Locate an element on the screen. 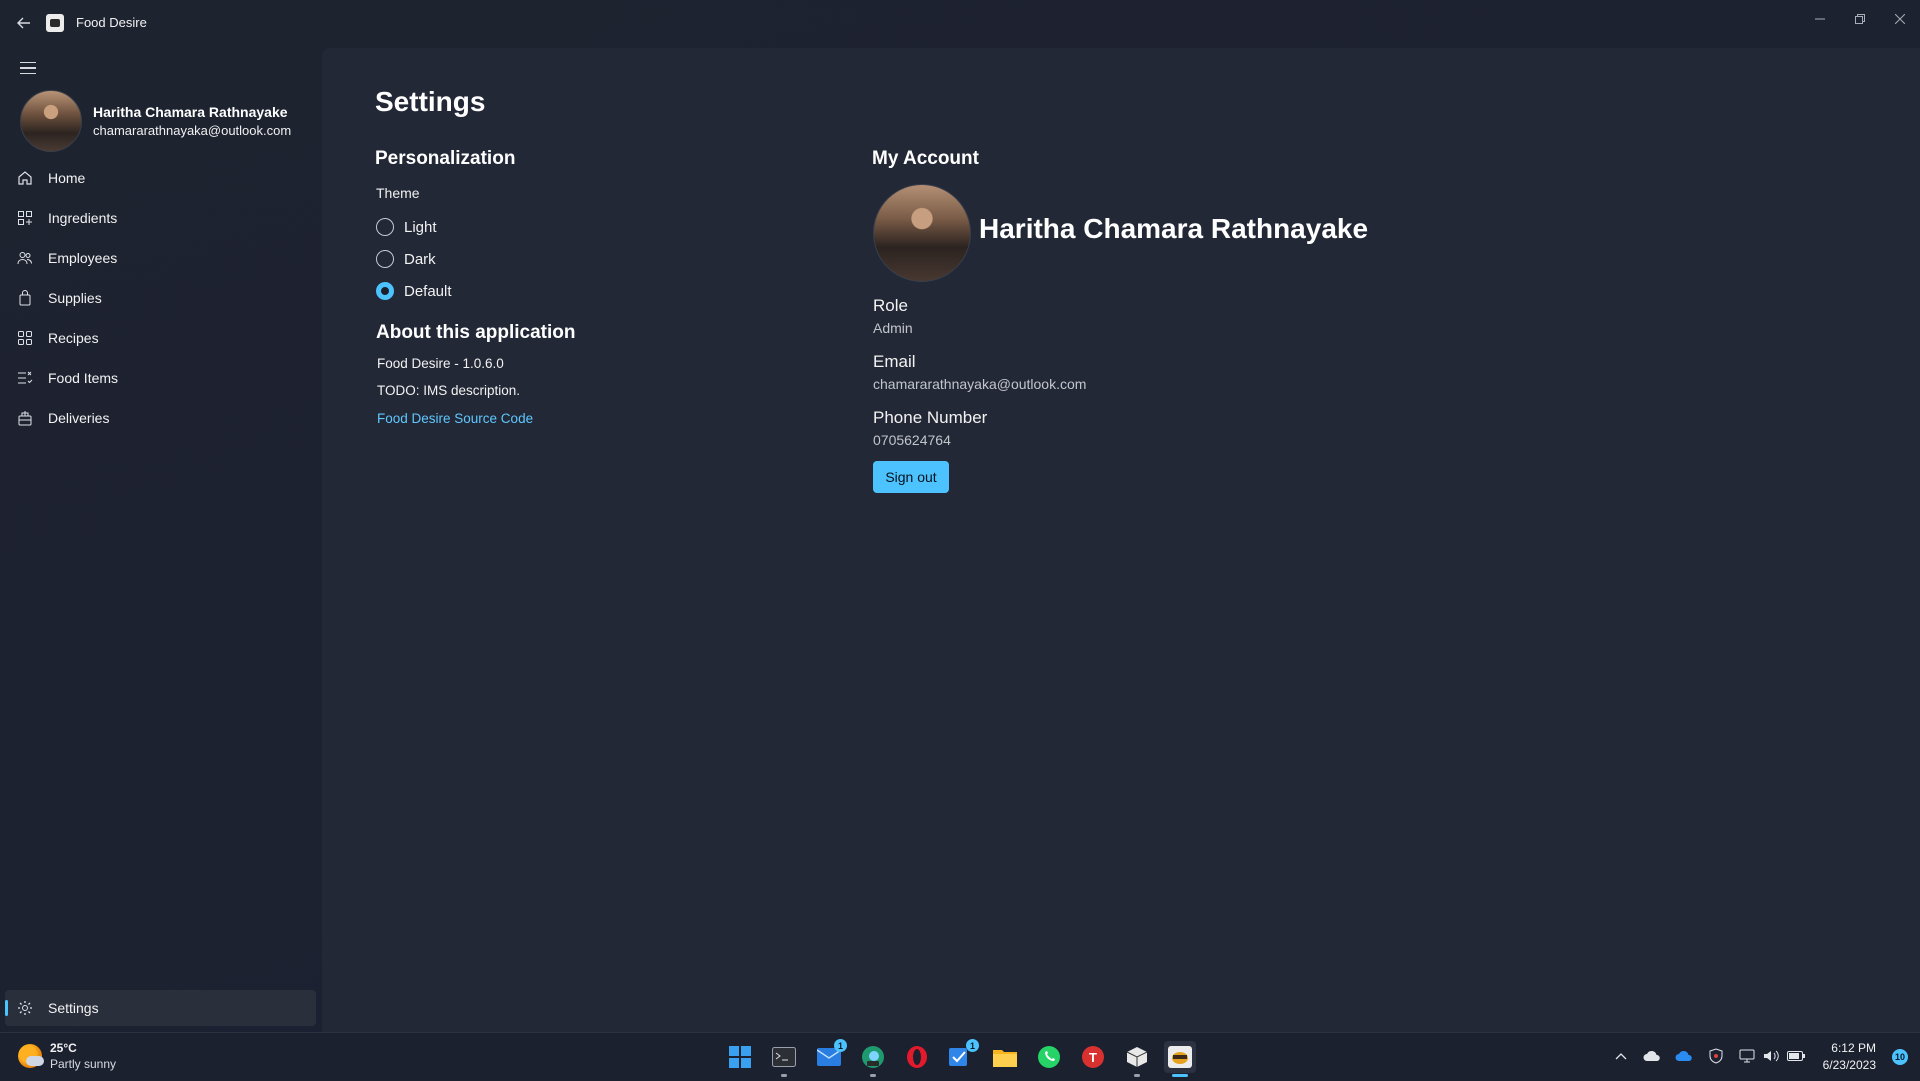 This screenshot has height=1081, width=1920. email-value: chamararathnayaka@outlook.com is located at coordinates (980, 384).